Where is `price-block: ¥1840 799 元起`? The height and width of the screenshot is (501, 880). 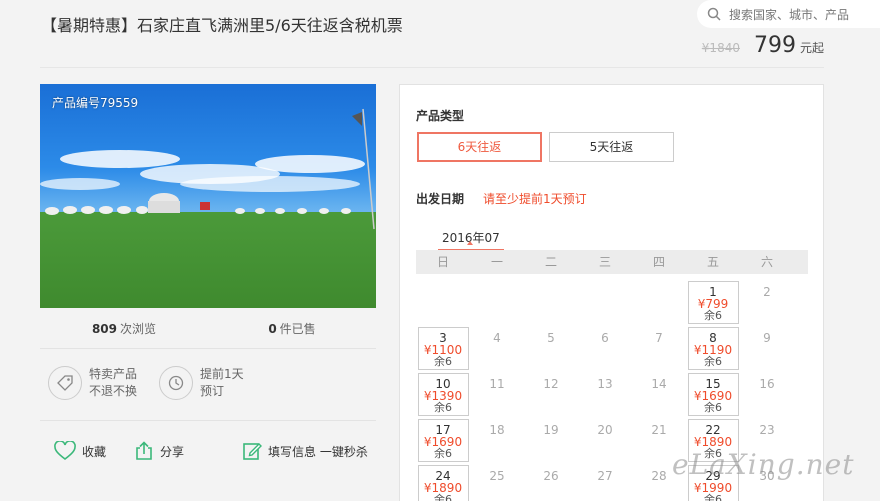 price-block: ¥1840 799 元起 is located at coordinates (763, 45).